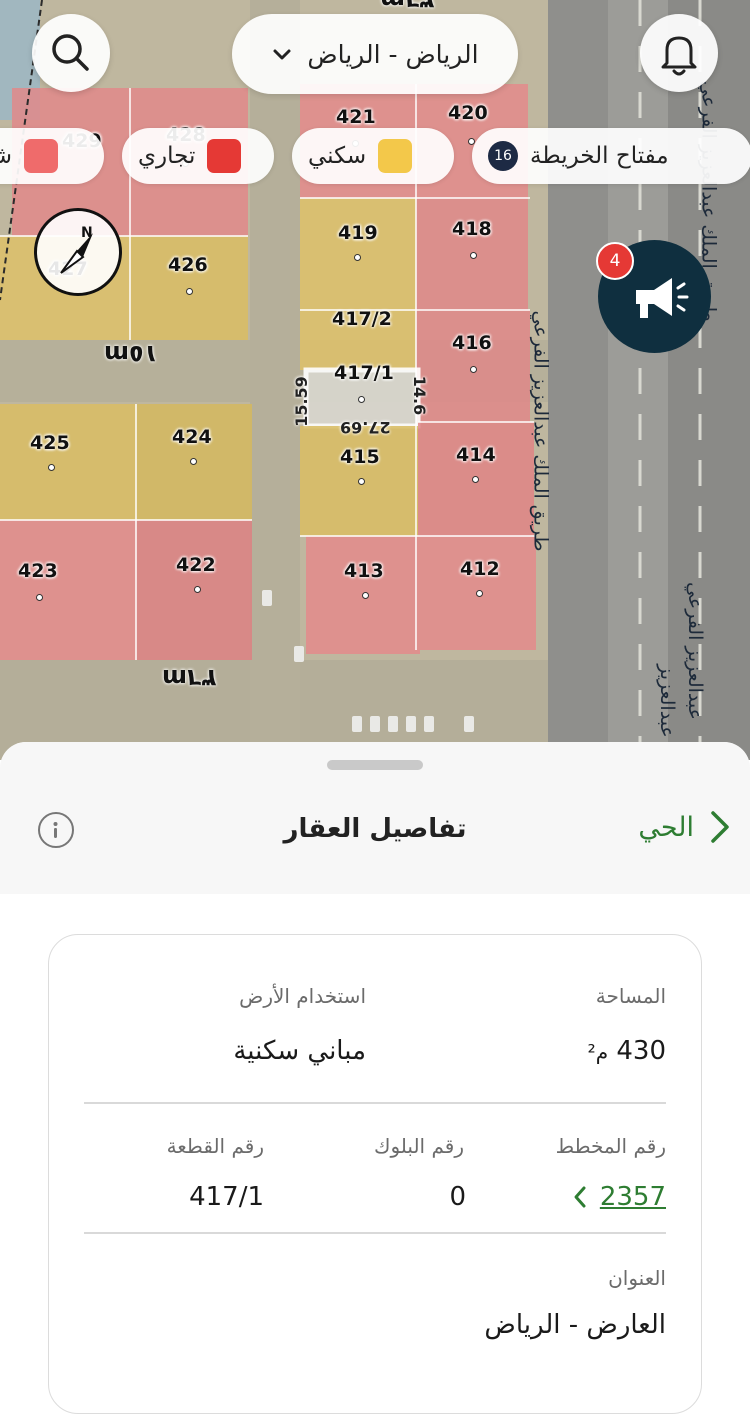  Describe the element at coordinates (198, 156) in the screenshot. I see `legend-chip-commercial: تجاري` at that location.